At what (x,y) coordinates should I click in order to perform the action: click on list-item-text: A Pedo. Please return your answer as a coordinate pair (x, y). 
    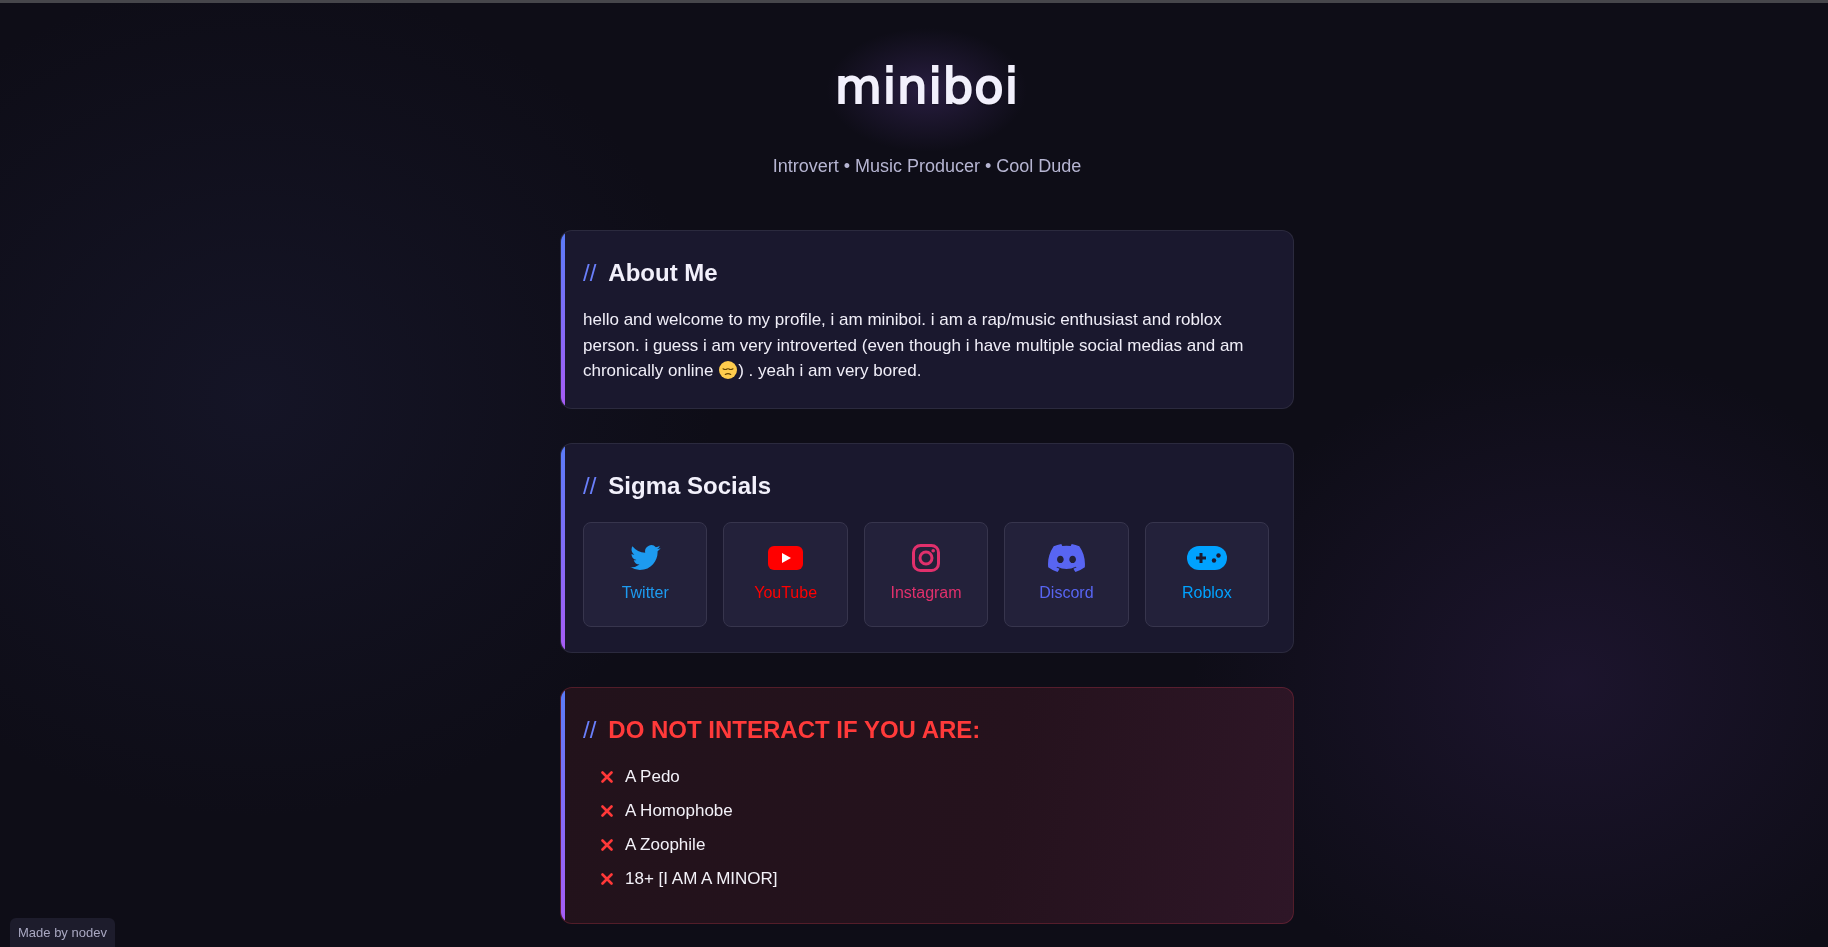
    Looking at the image, I should click on (652, 777).